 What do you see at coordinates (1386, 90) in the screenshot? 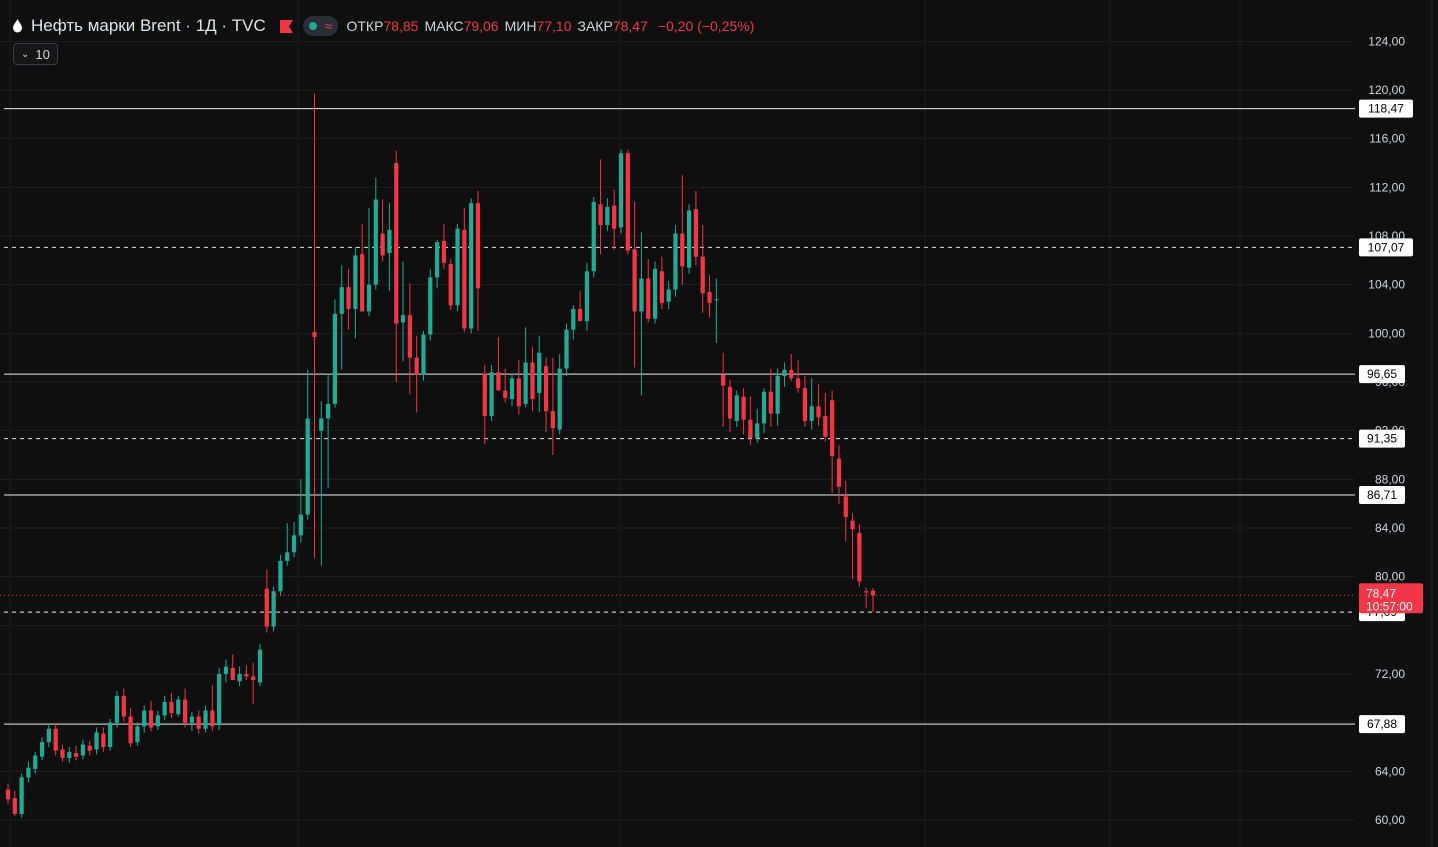
I see `y-tick-label: 120,00` at bounding box center [1386, 90].